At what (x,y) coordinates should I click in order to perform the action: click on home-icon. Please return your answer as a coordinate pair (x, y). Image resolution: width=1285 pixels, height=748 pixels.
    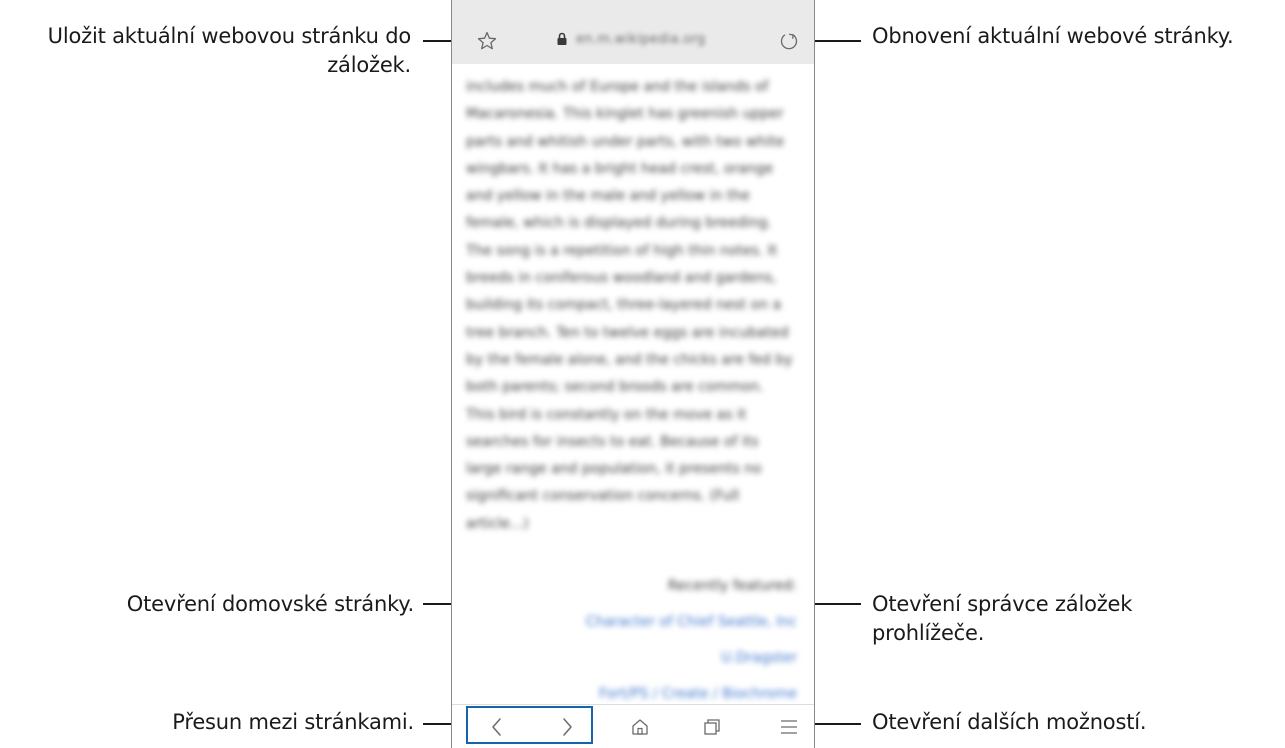
    Looking at the image, I should click on (640, 727).